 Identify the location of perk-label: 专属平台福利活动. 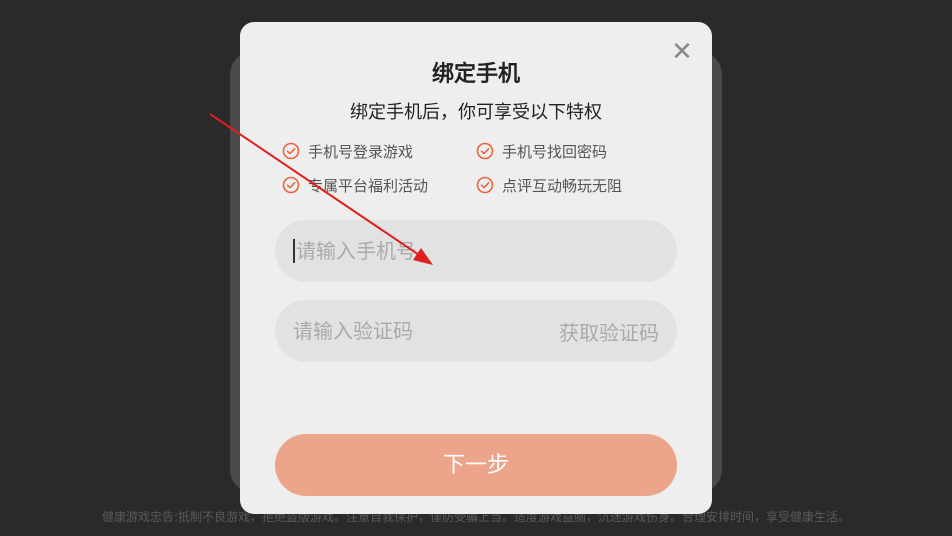
(368, 185).